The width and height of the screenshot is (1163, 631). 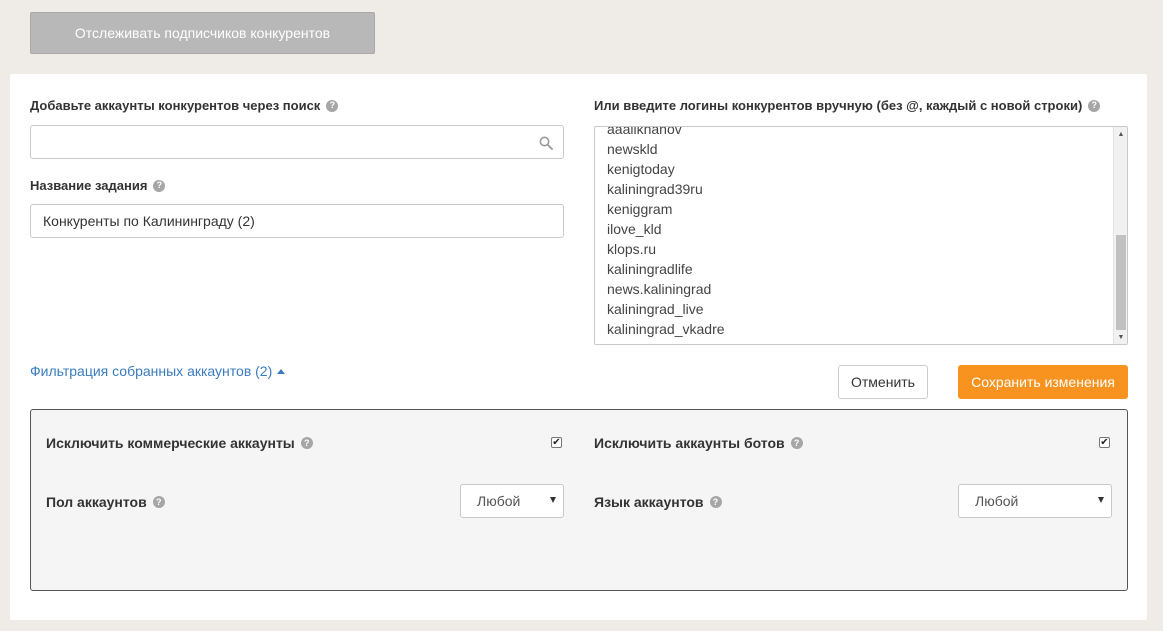 I want to click on caret-up-icon, so click(x=281, y=371).